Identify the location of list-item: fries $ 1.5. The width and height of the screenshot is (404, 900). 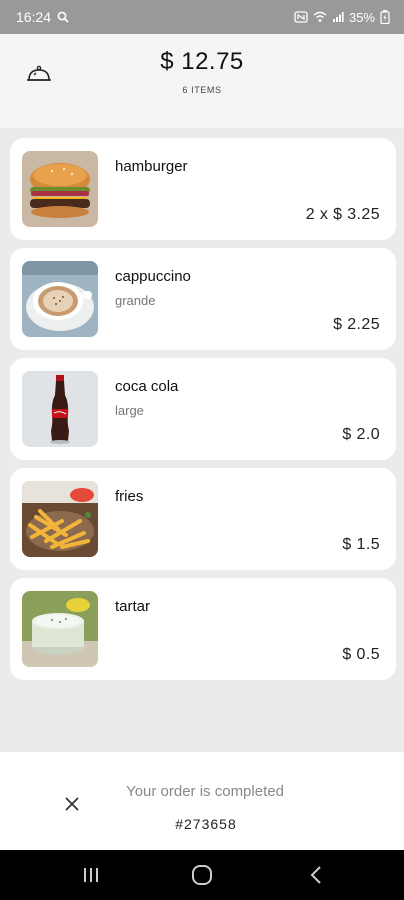
(203, 519).